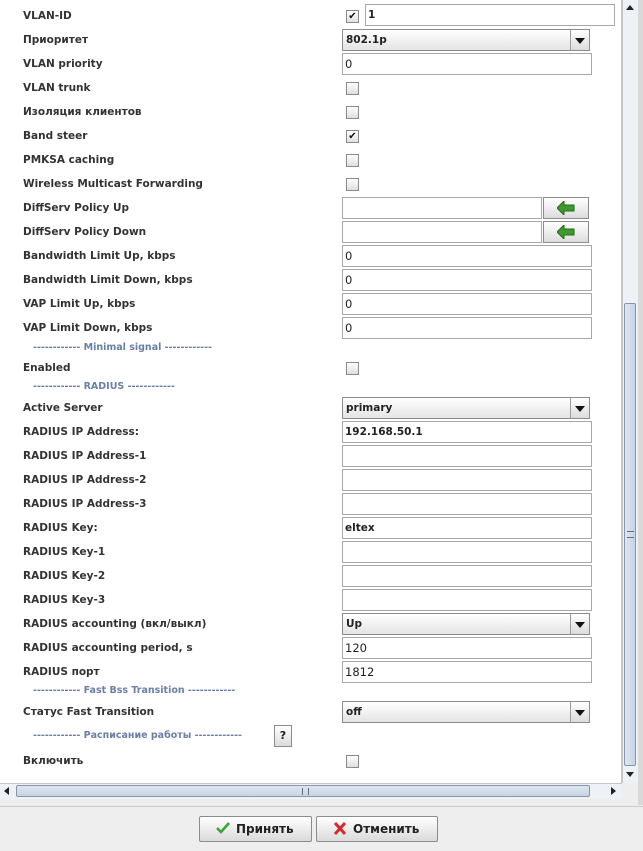 Image resolution: width=643 pixels, height=851 pixels. Describe the element at coordinates (630, 774) in the screenshot. I see `scroll-down-icon` at that location.